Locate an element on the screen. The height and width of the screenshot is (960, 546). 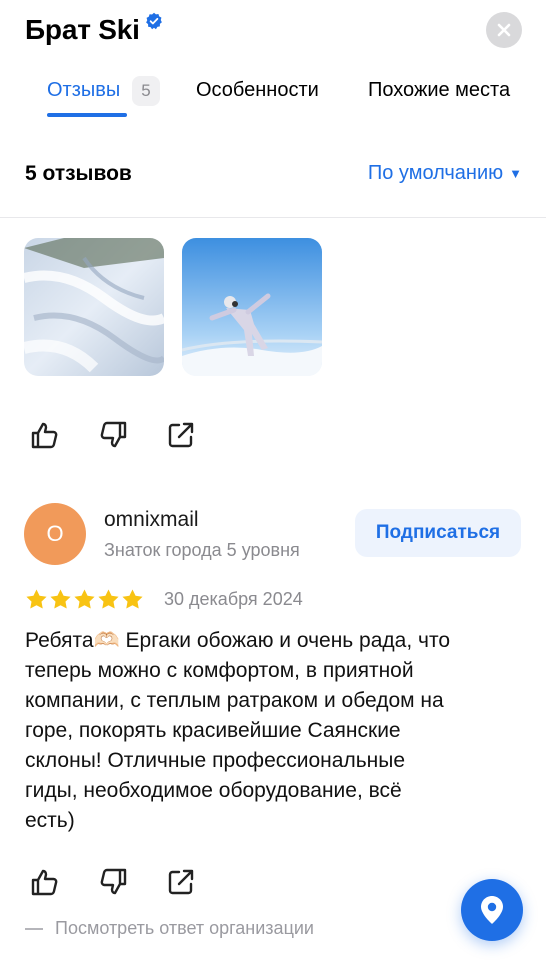
tab-similar-places: Похожие места is located at coordinates (439, 93).